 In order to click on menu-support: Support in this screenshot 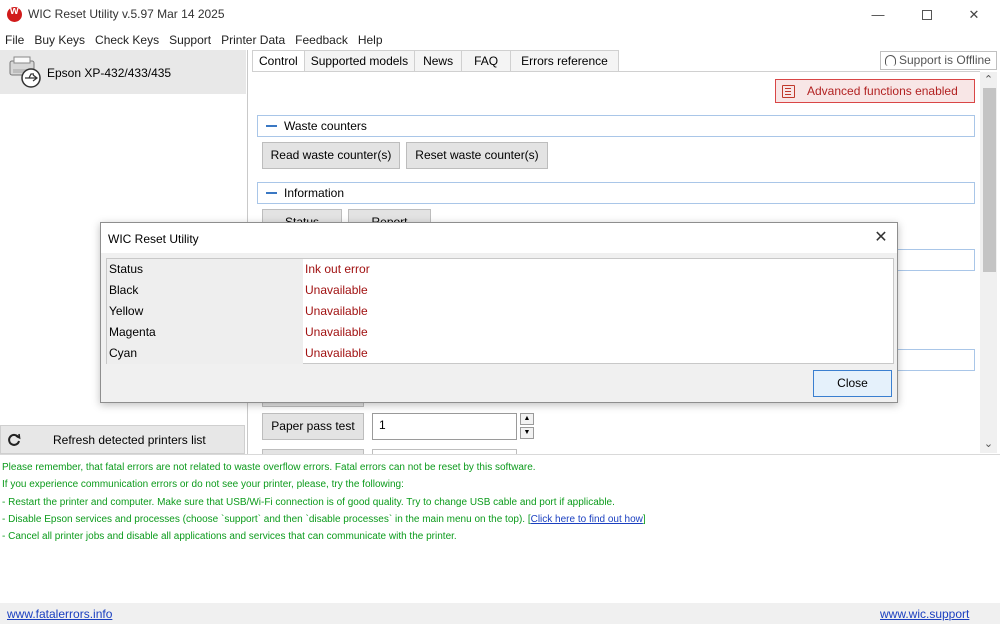, I will do `click(190, 40)`.